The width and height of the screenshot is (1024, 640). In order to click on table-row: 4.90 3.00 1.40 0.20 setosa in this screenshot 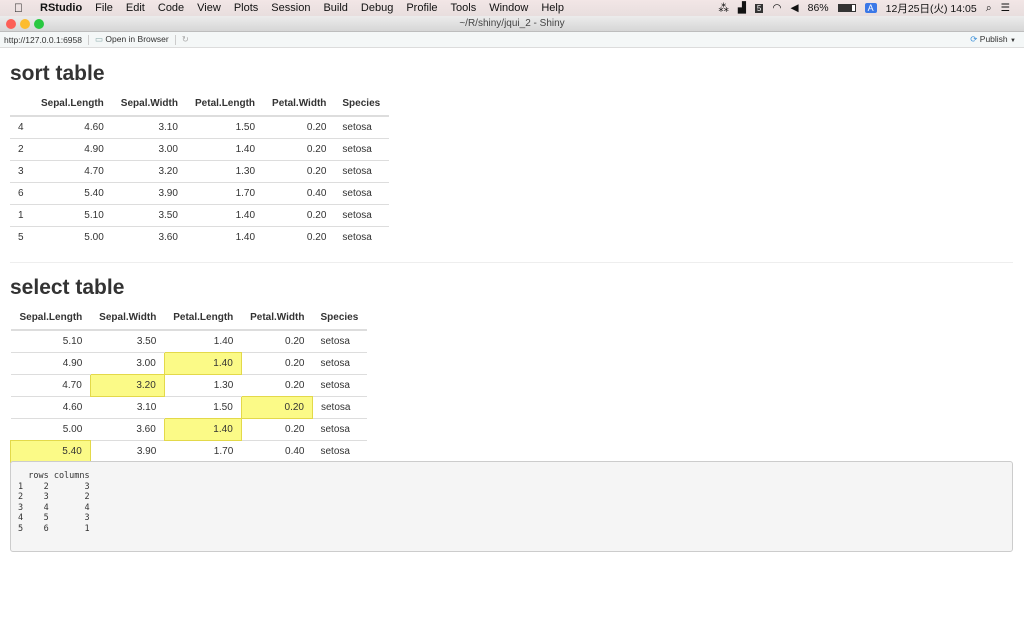, I will do `click(188, 363)`.